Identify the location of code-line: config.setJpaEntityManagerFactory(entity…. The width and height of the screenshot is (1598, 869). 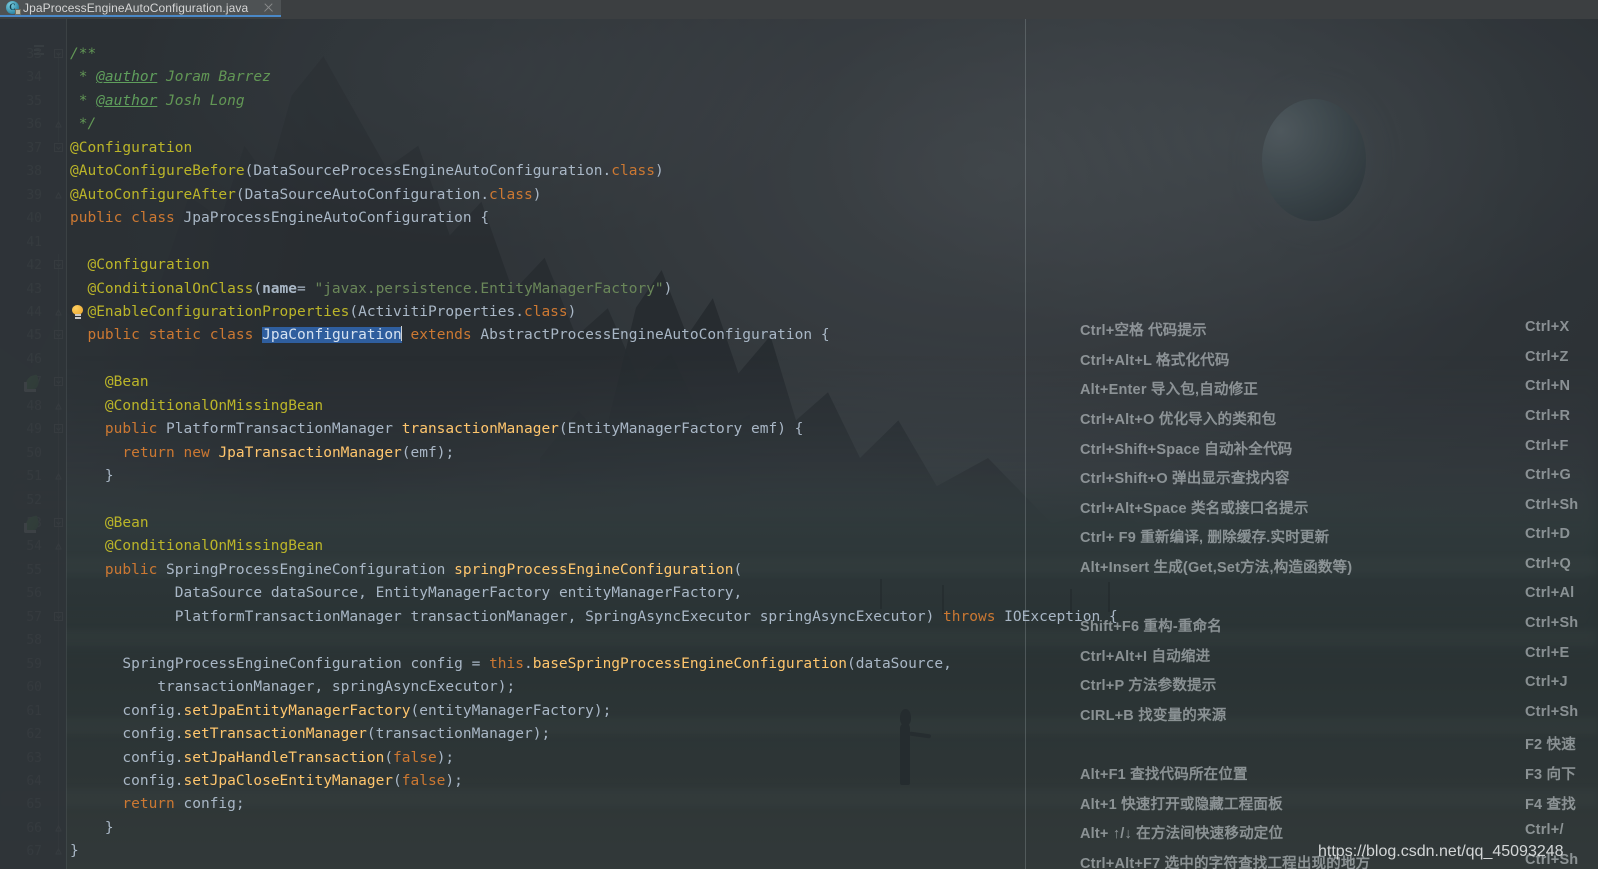
(340, 711).